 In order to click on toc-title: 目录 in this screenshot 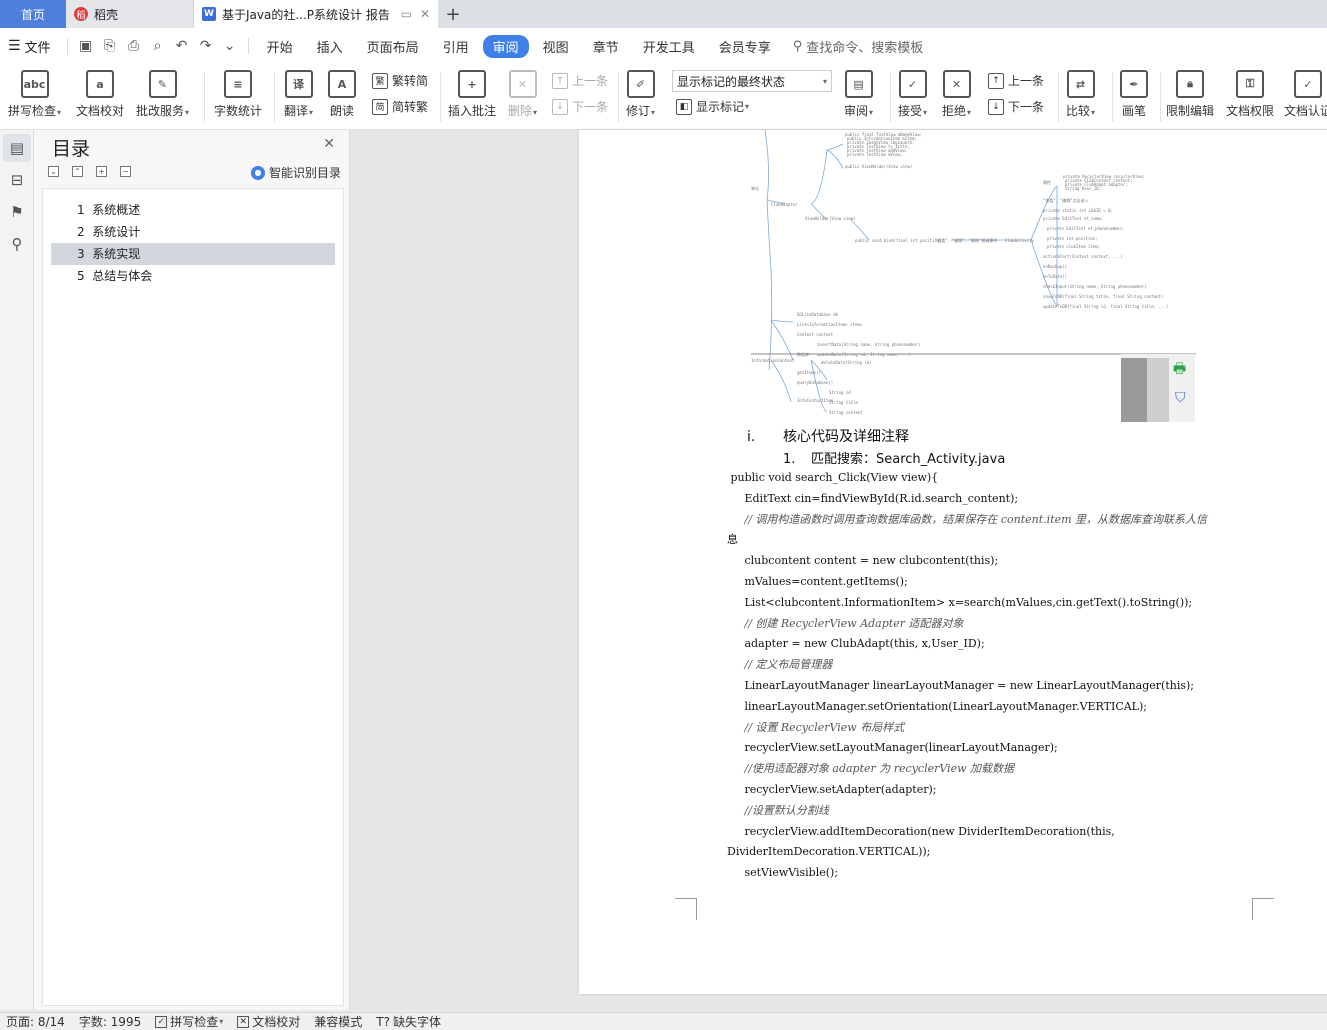, I will do `click(71, 149)`.